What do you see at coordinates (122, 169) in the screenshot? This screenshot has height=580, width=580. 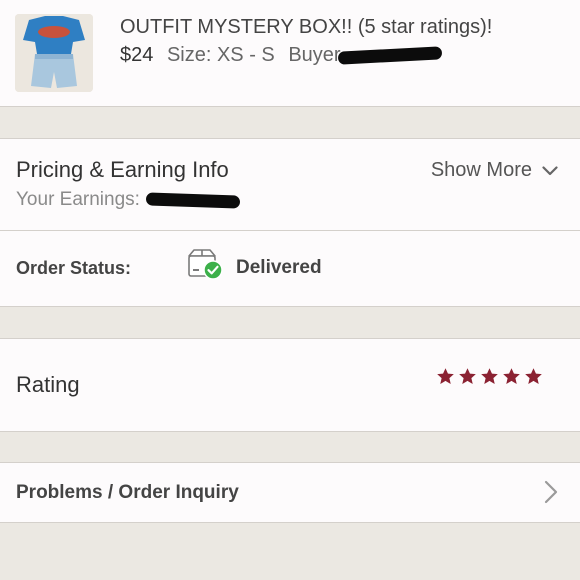 I see `pricing-title: Pricing & Earning Info` at bounding box center [122, 169].